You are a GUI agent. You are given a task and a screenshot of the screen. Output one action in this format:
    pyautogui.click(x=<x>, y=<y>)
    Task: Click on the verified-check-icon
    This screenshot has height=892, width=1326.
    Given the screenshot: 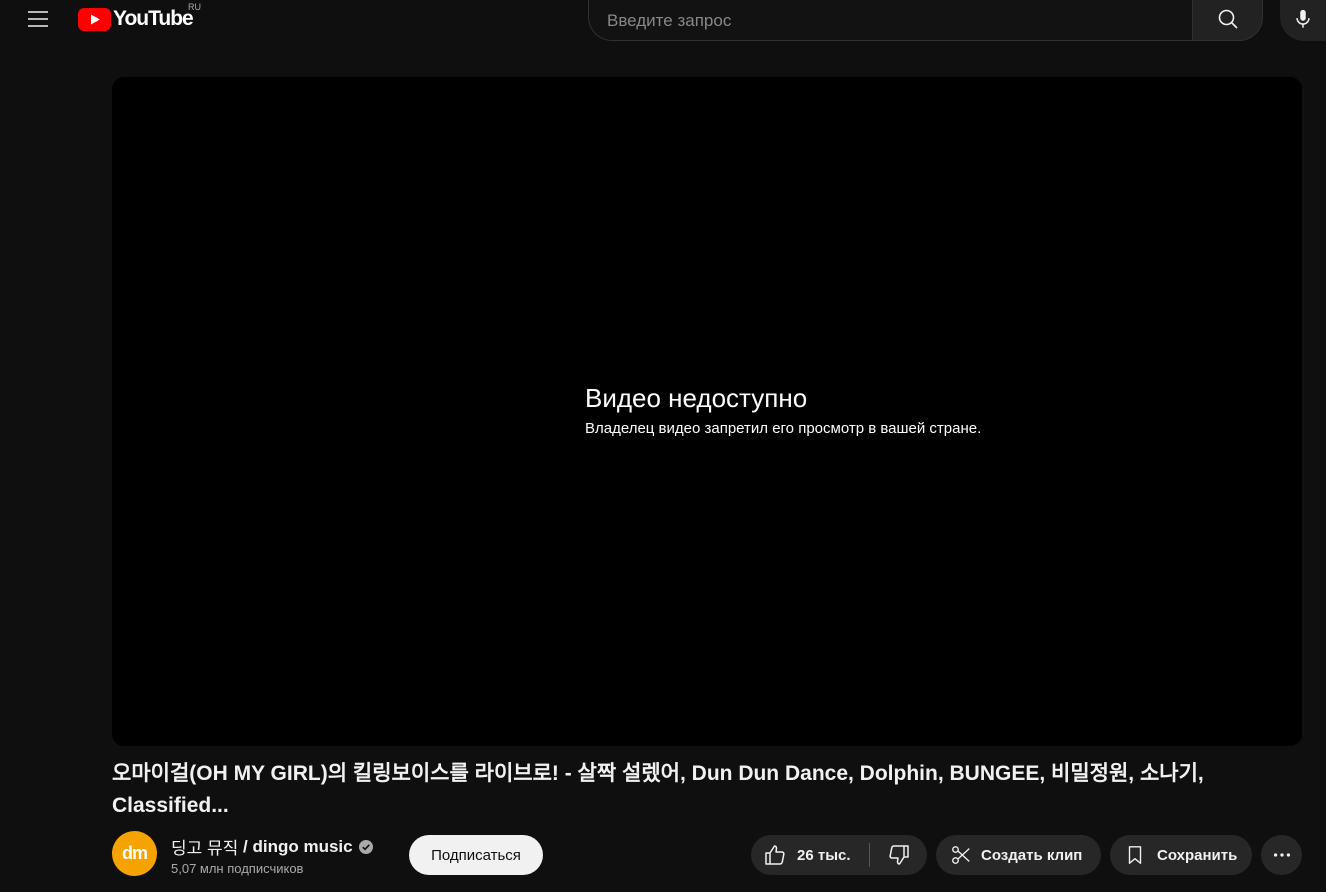 What is the action you would take?
    pyautogui.click(x=365, y=846)
    